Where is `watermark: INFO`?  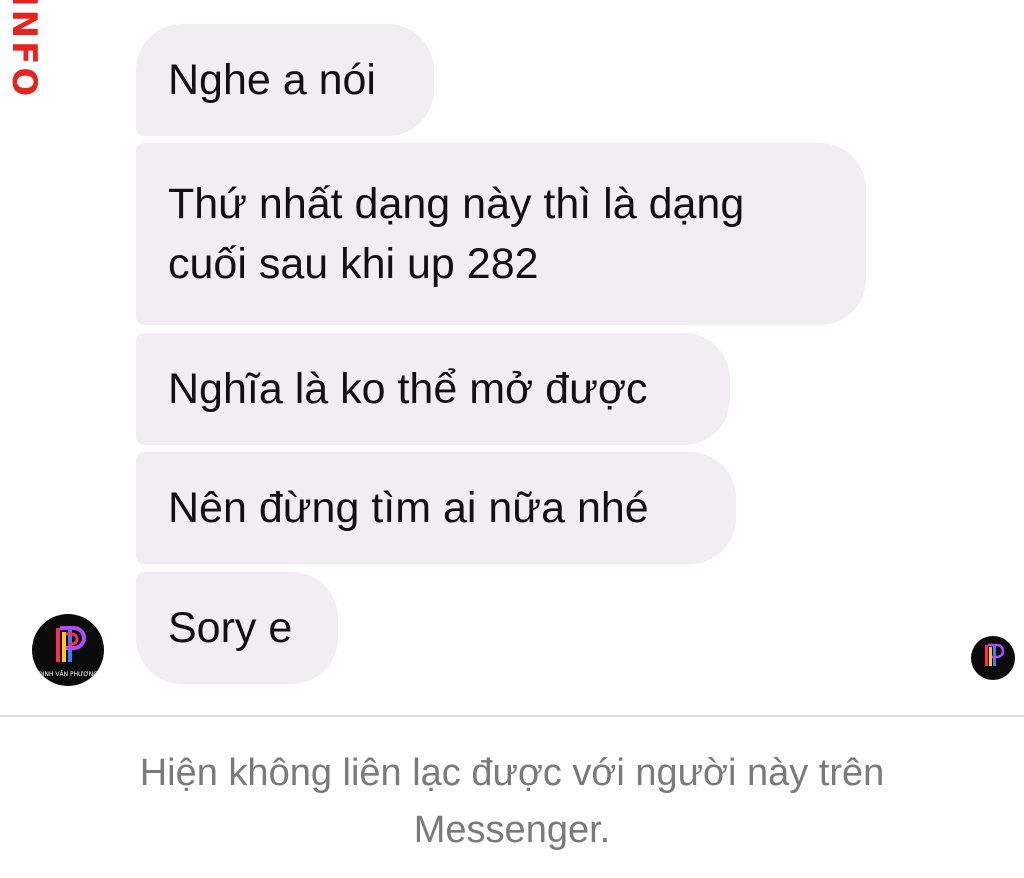
watermark: INFO is located at coordinates (30, 50).